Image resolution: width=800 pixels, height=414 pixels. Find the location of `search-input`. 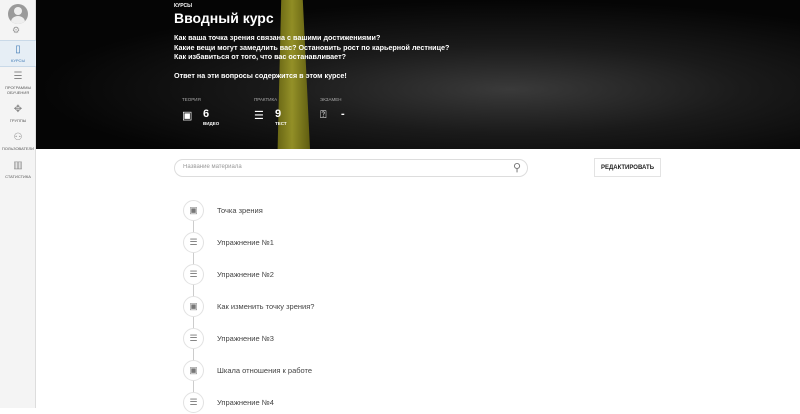

search-input is located at coordinates (343, 167).